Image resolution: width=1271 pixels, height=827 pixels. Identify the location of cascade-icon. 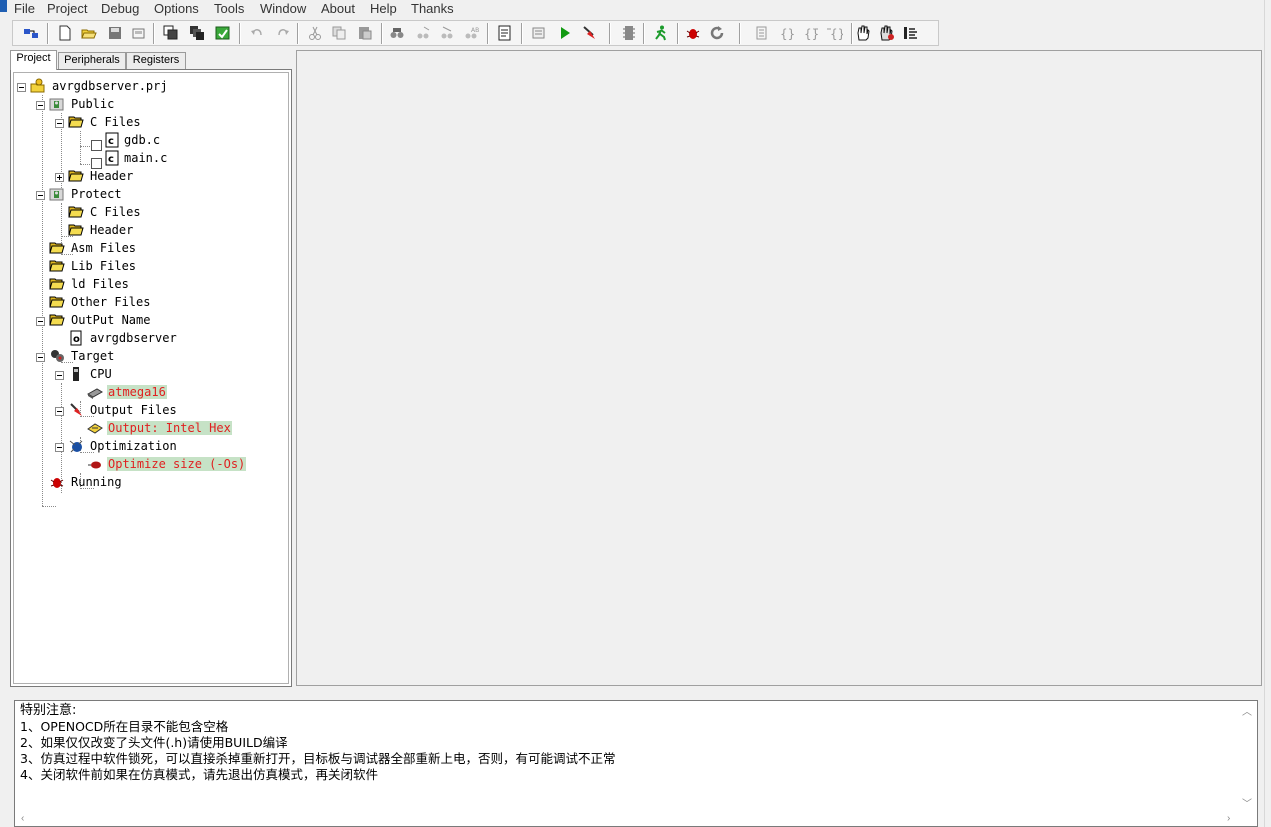
(197, 33).